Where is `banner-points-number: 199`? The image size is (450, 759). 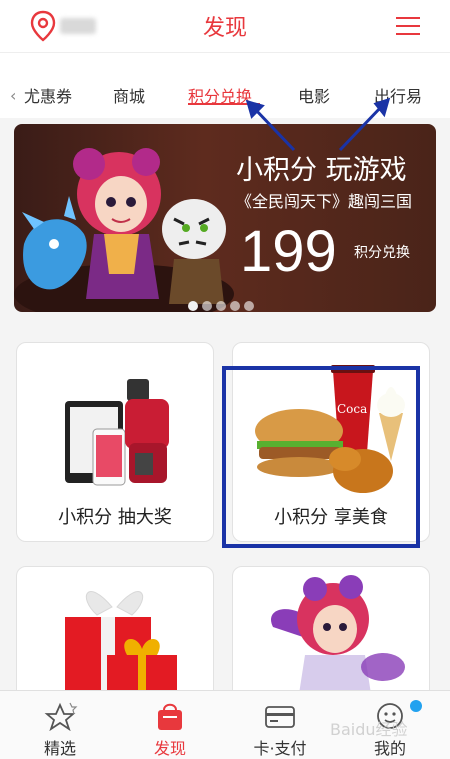
banner-points-number: 199 is located at coordinates (288, 251).